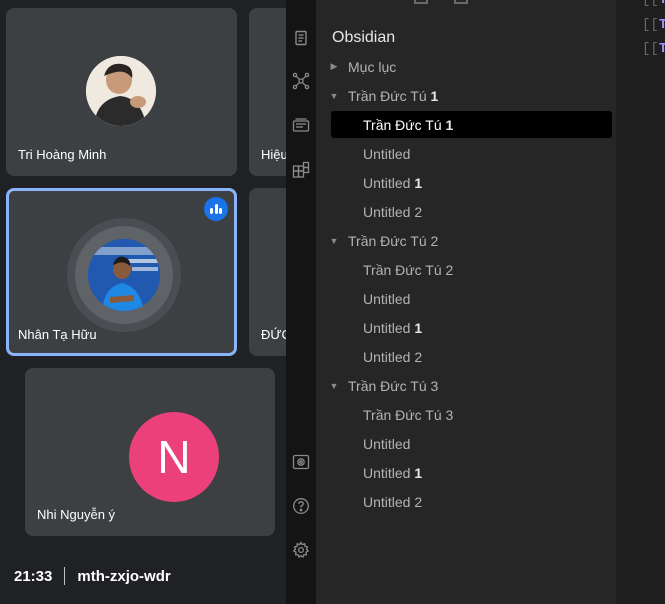  I want to click on tree-item-label: Mục lục, so click(372, 66).